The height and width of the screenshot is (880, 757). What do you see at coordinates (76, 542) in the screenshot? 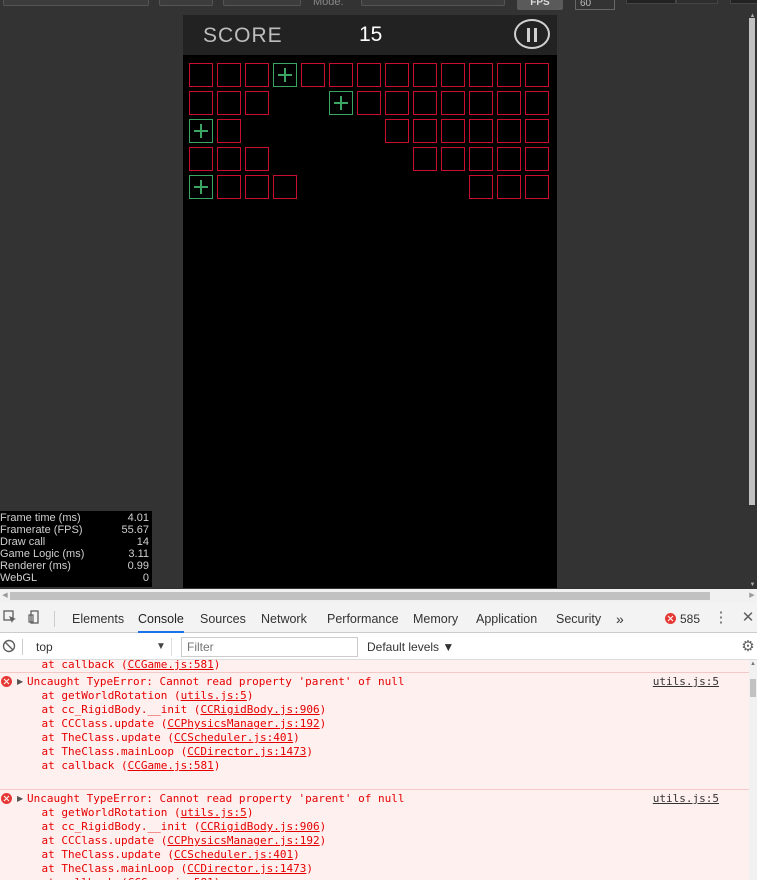
I see `stat-row: Draw call 14` at bounding box center [76, 542].